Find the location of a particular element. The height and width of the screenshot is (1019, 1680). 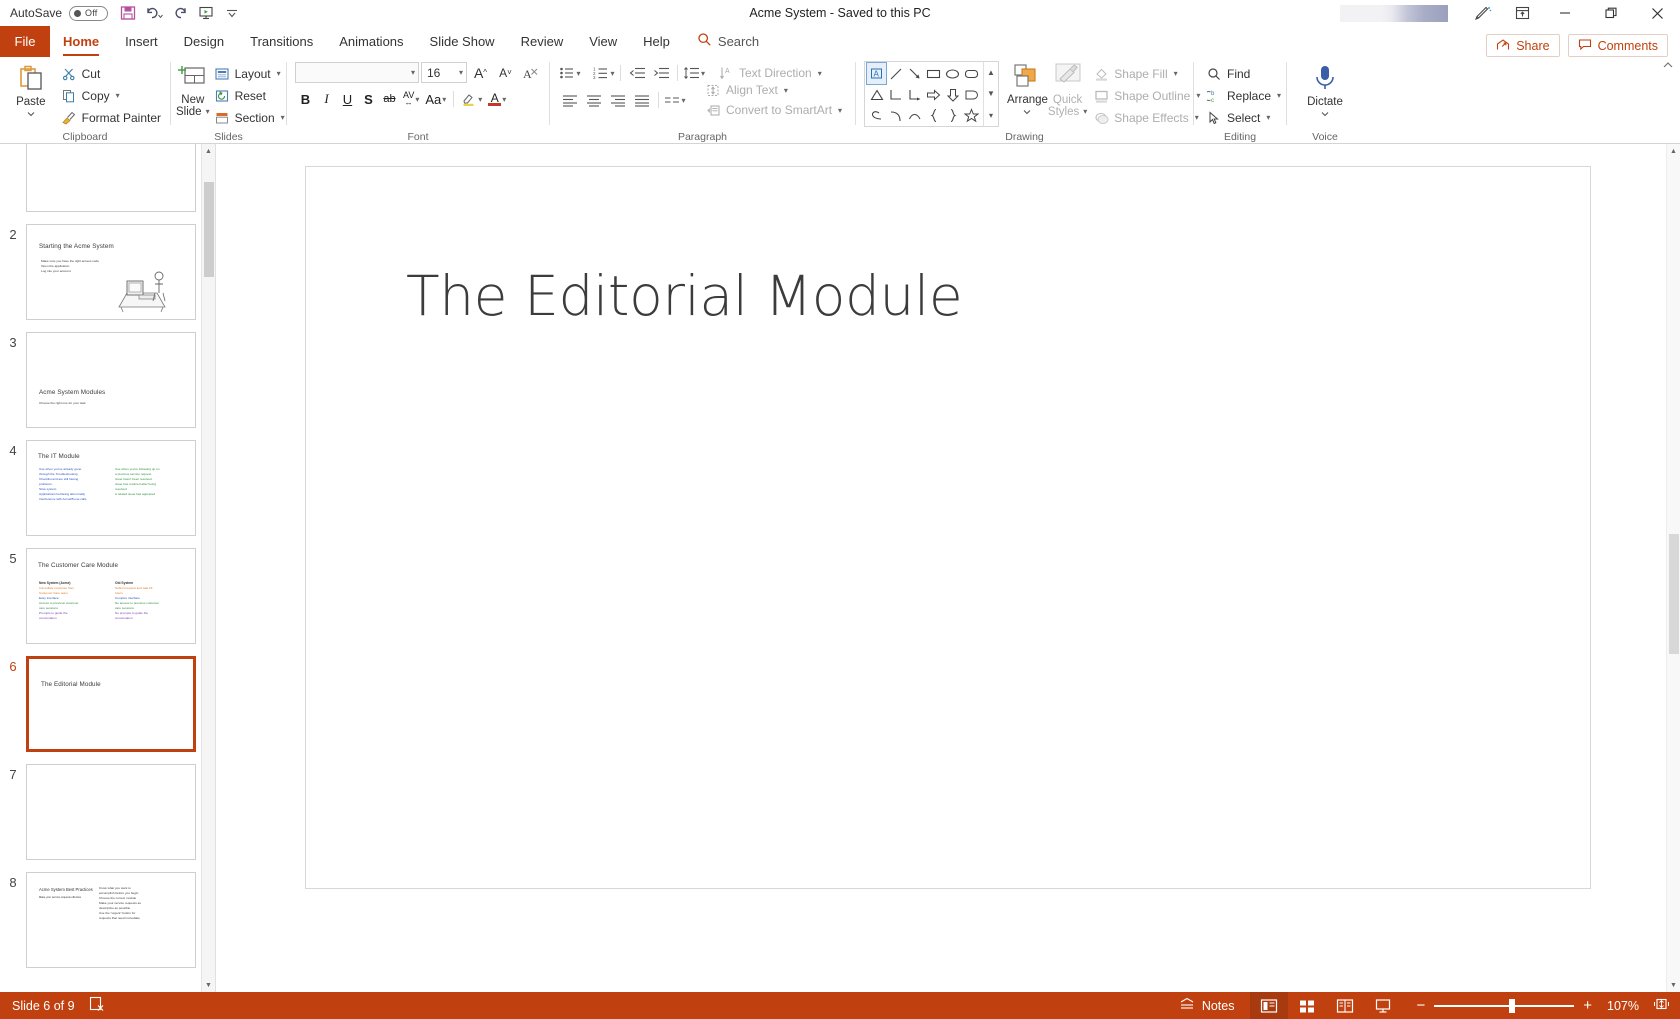

bullets-button: ▾ is located at coordinates (570, 73).